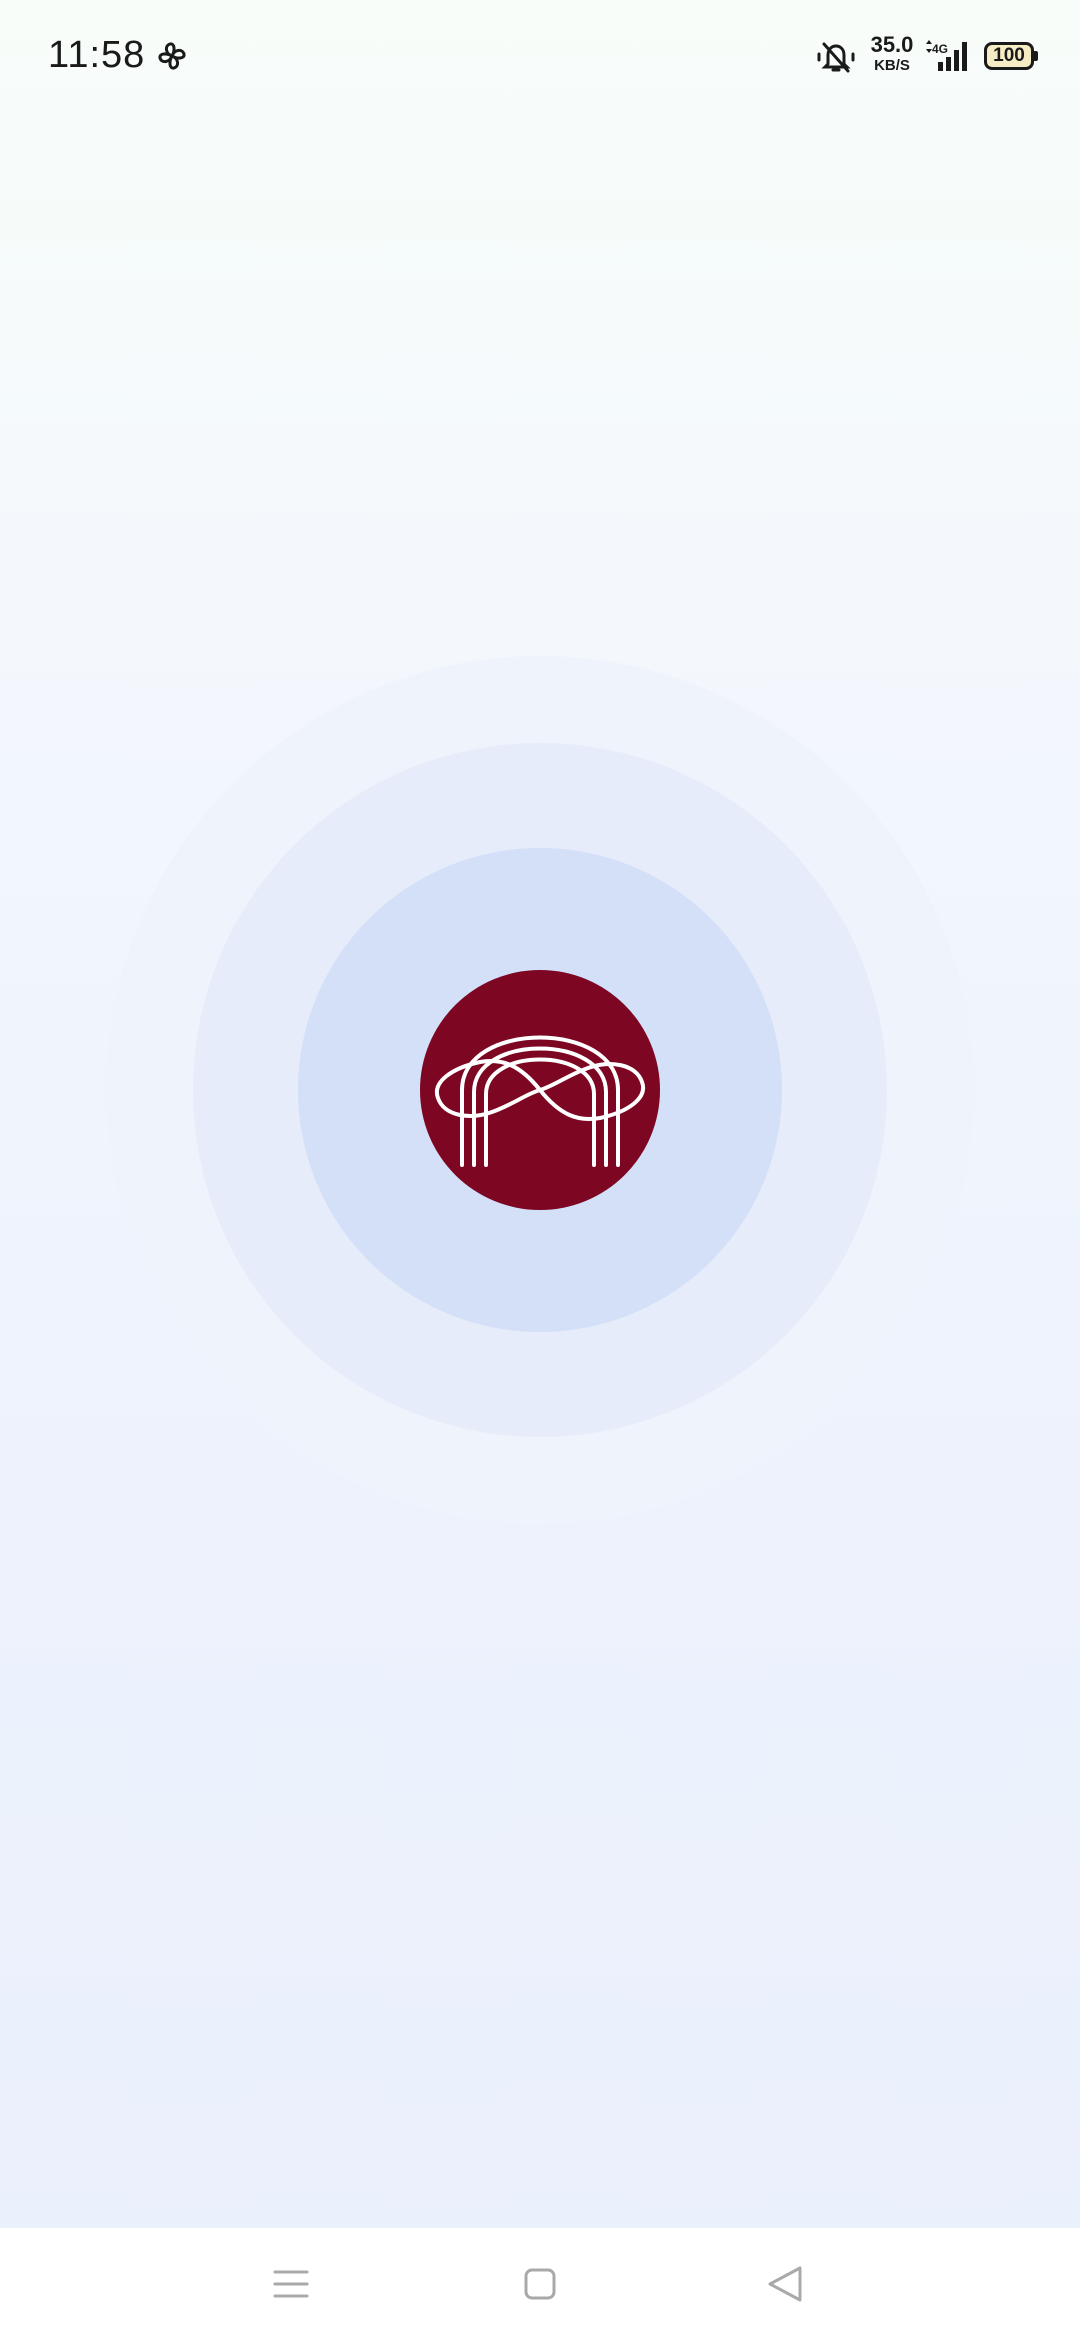 The image size is (1080, 2340). I want to click on app-logo, so click(540, 1090).